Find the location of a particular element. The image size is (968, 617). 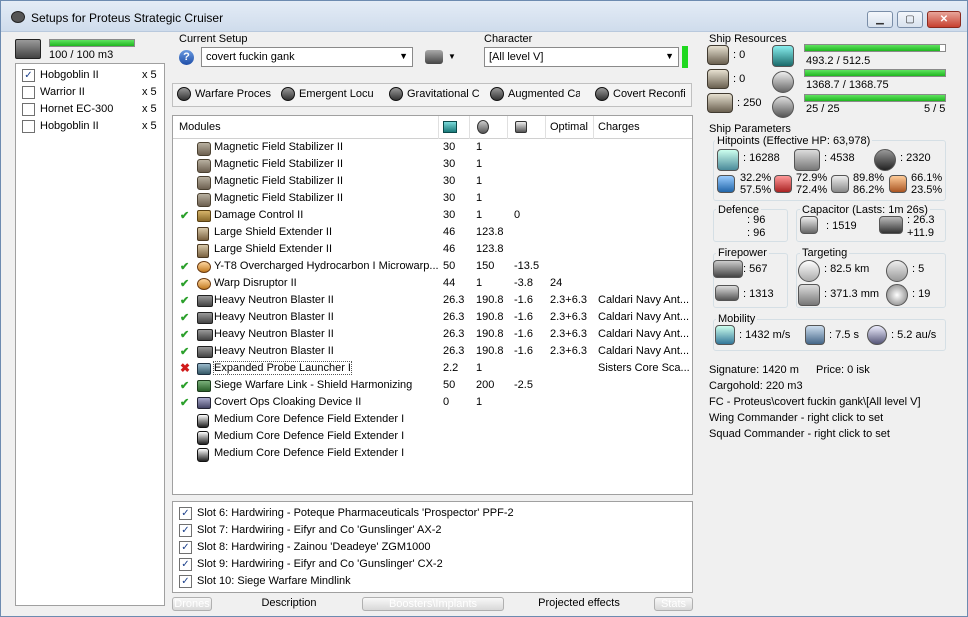

module-powergrid: 123.8 is located at coordinates (490, 249).